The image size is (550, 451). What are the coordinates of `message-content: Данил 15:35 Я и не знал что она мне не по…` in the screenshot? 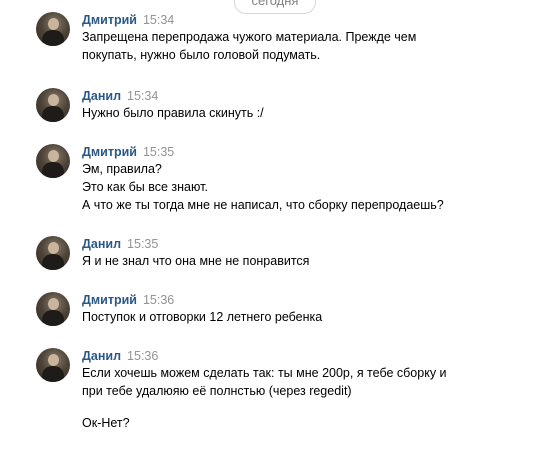 It's located at (311, 253).